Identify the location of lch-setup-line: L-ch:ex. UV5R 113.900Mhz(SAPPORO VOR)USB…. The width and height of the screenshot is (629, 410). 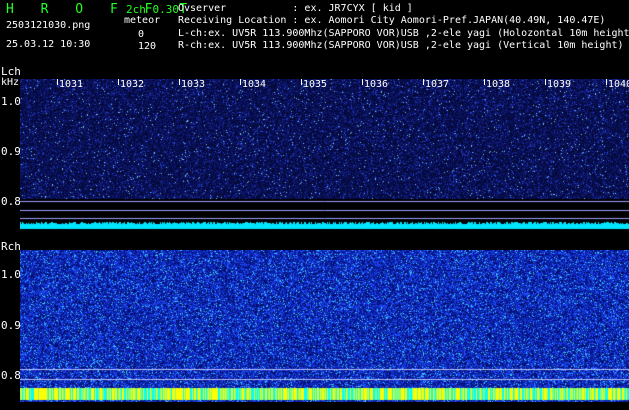
(403, 33).